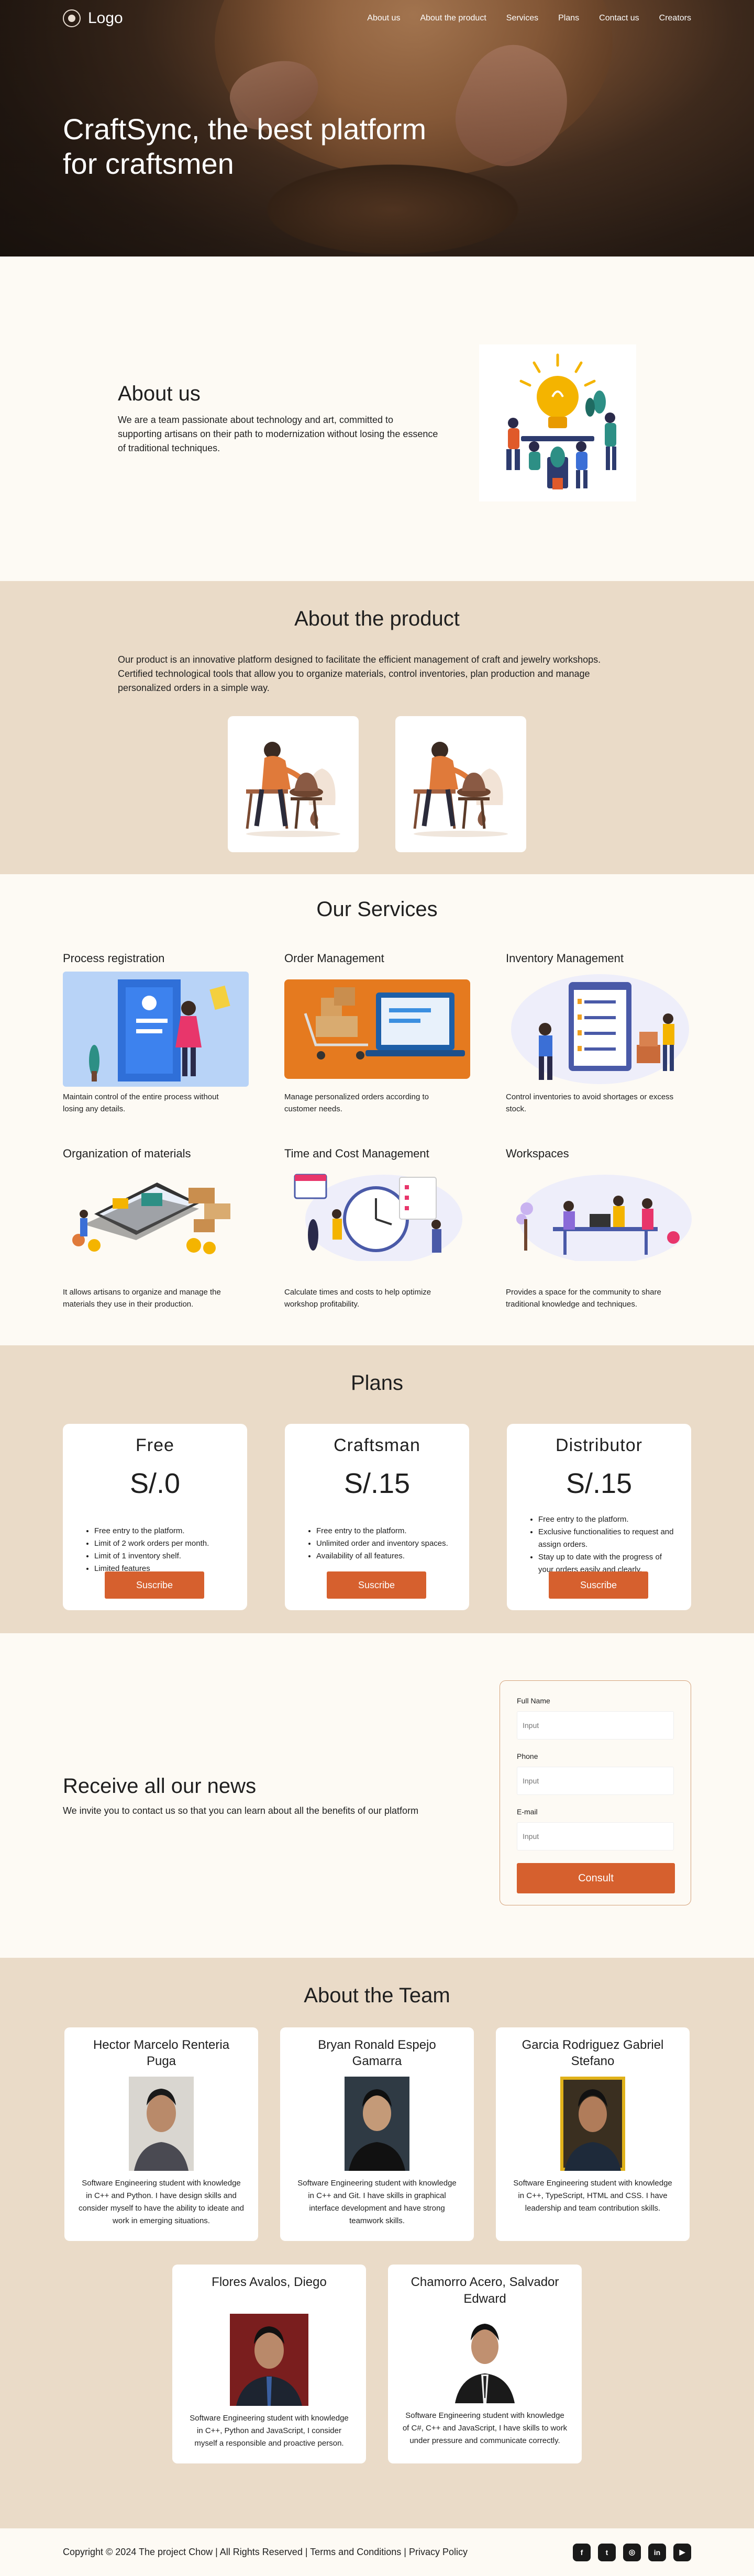 The height and width of the screenshot is (2576, 754). I want to click on process-registration-illustration, so click(156, 1029).